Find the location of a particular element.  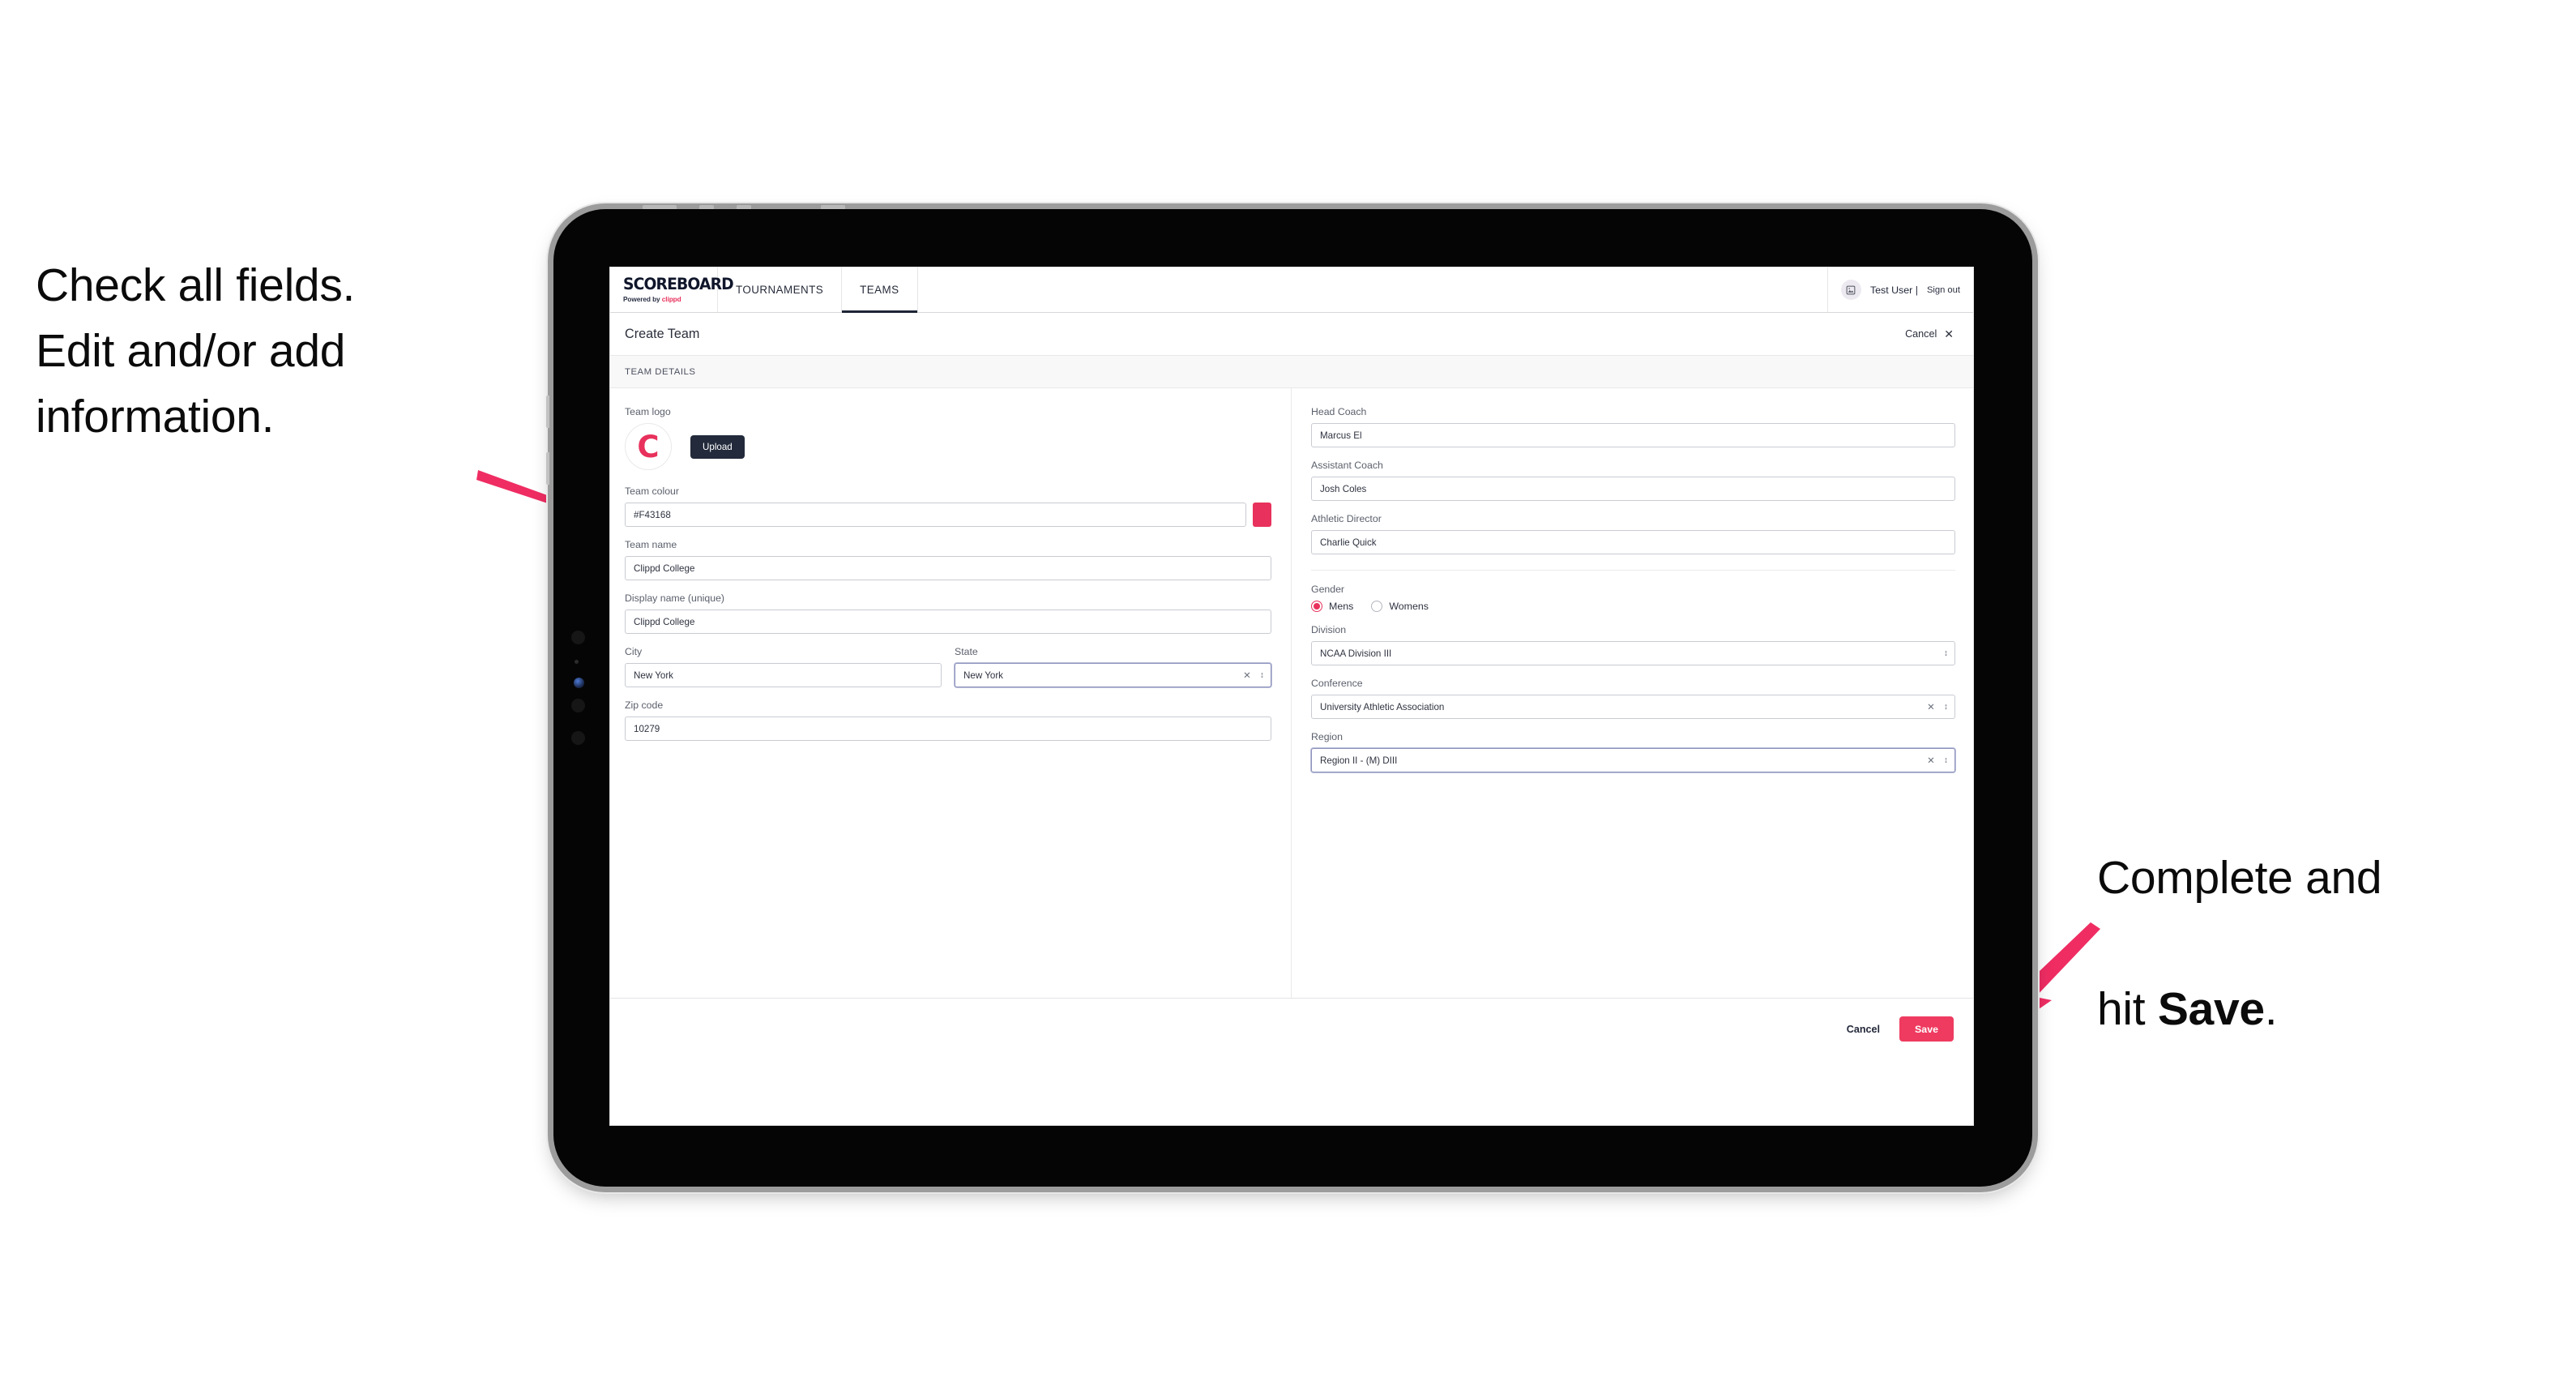

field-division: Division NCAA Division III ↕ is located at coordinates (1633, 644).